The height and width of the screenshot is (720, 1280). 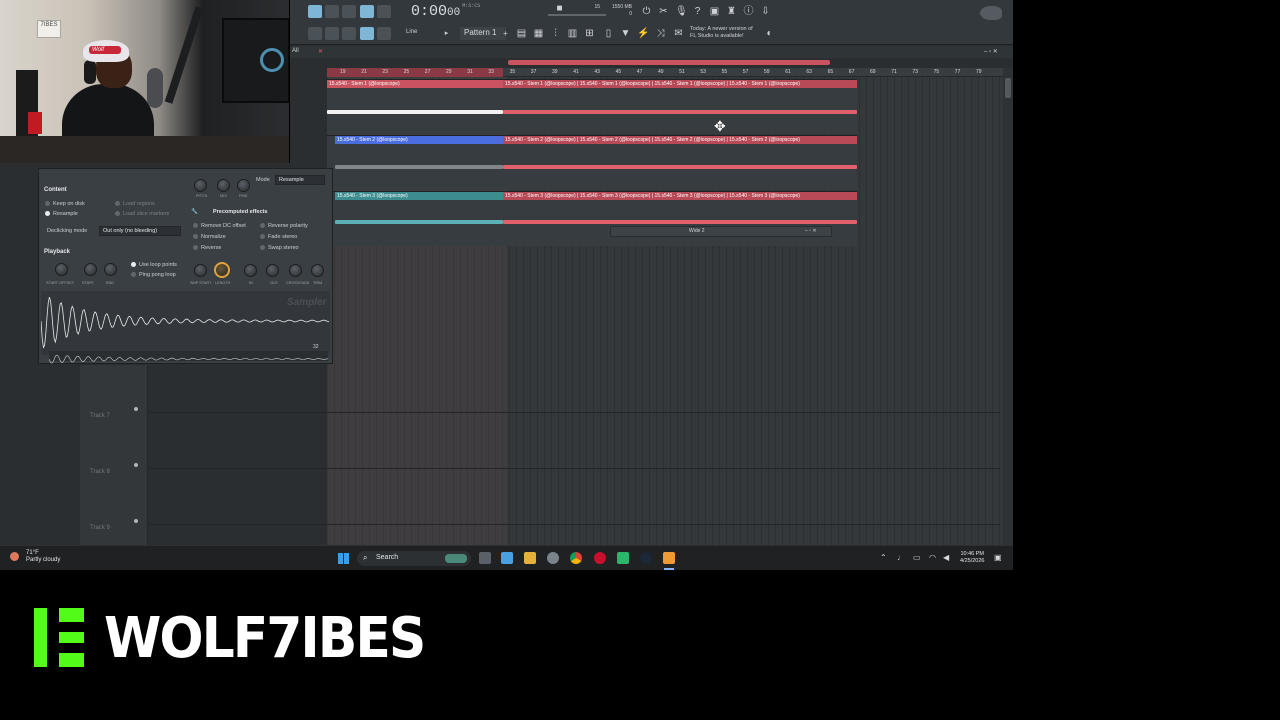 What do you see at coordinates (188, 357) in the screenshot?
I see `waveform-overview` at bounding box center [188, 357].